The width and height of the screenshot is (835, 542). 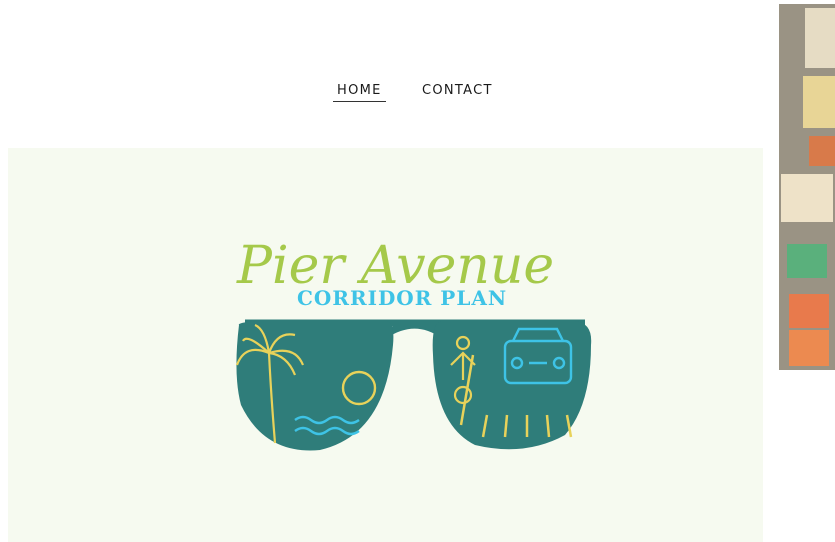 I want to click on nav-home-link: HOME, so click(x=359, y=90).